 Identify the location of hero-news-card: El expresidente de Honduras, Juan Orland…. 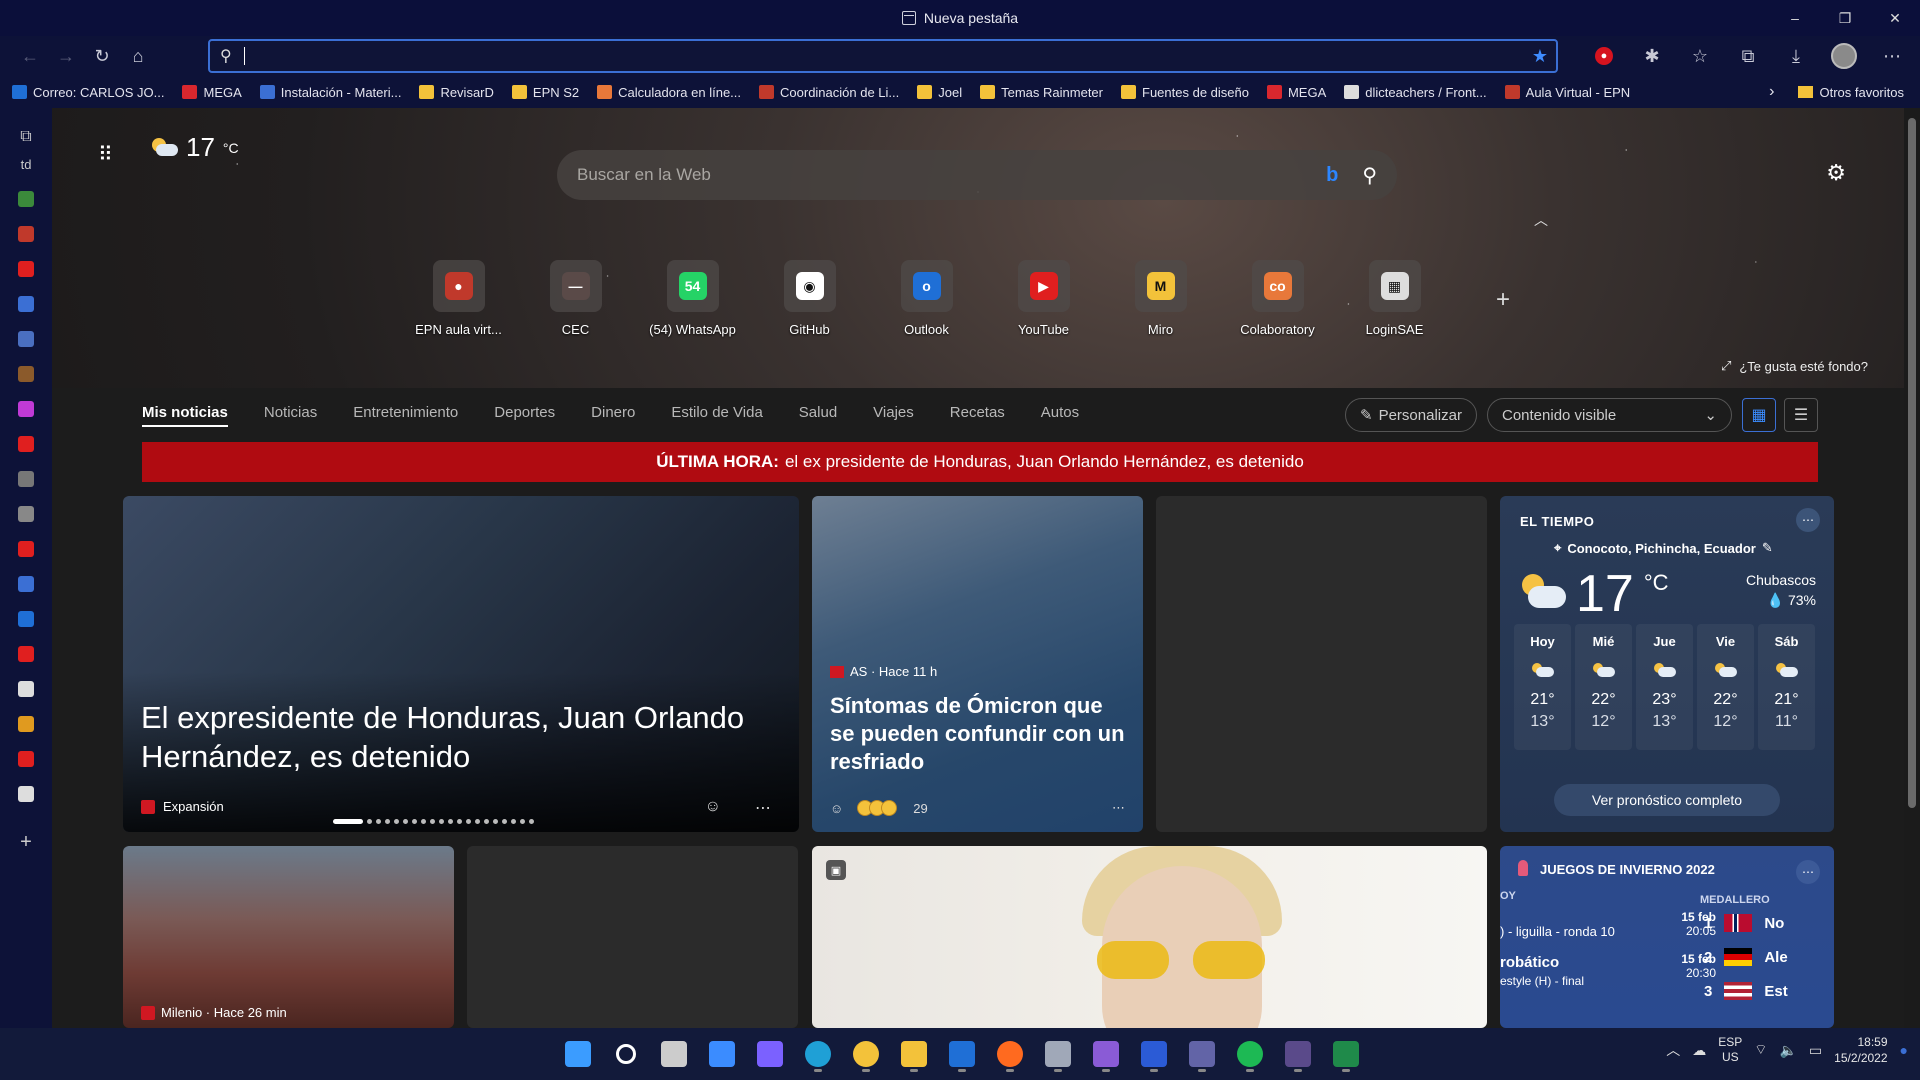
(461, 664).